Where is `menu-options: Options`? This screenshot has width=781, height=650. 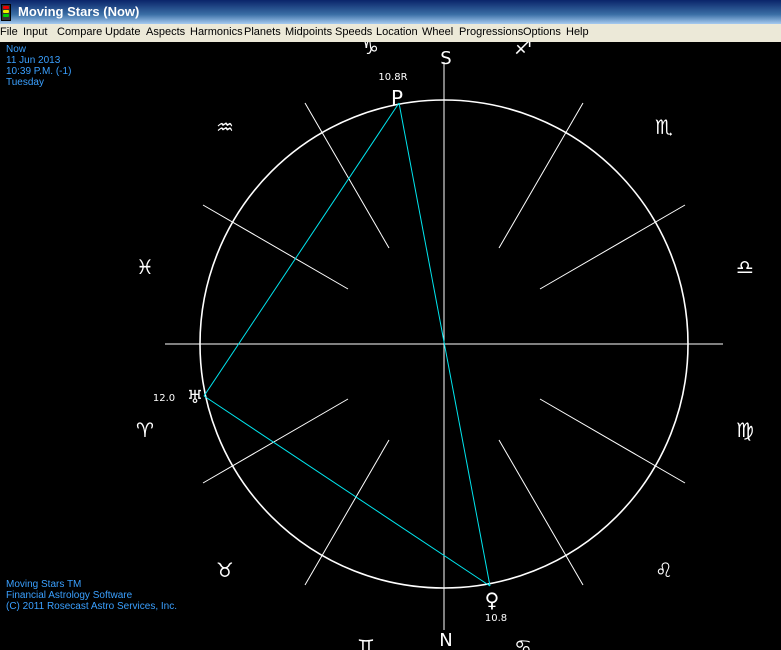 menu-options: Options is located at coordinates (542, 32).